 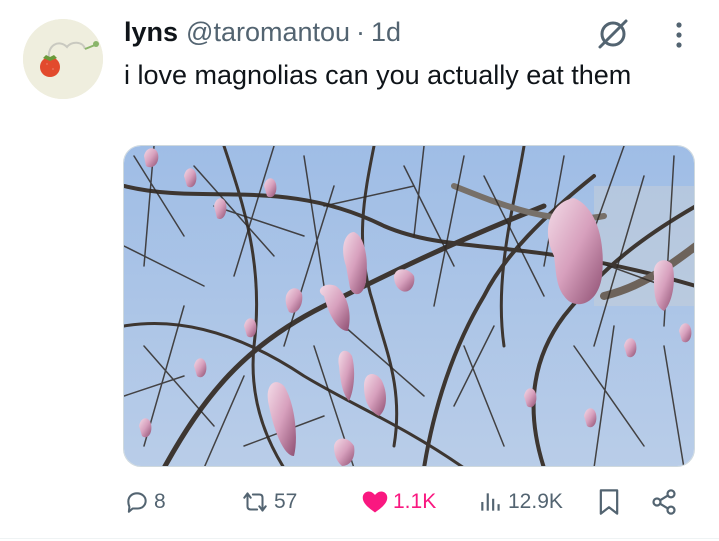 I want to click on more-vertical-icon, so click(x=679, y=35).